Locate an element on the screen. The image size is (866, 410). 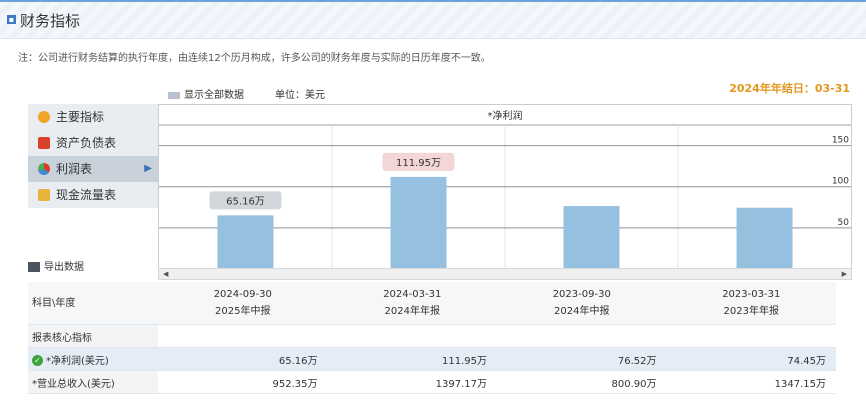
toggle-icon is located at coordinates (174, 95).